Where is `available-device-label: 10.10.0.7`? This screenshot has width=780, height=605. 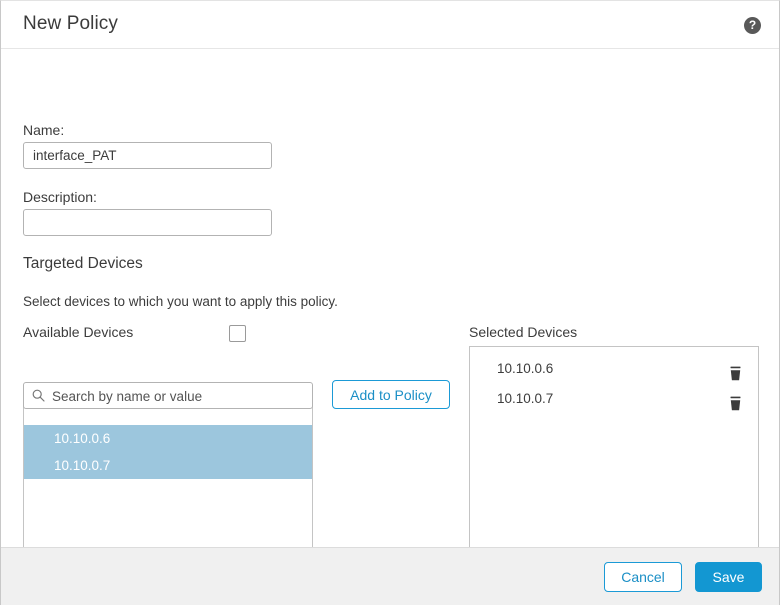 available-device-label: 10.10.0.7 is located at coordinates (82, 465).